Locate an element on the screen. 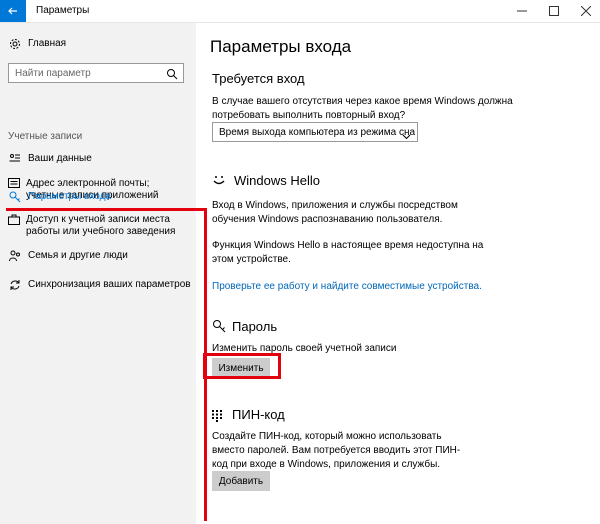  back-arrow-icon is located at coordinates (12, 11).